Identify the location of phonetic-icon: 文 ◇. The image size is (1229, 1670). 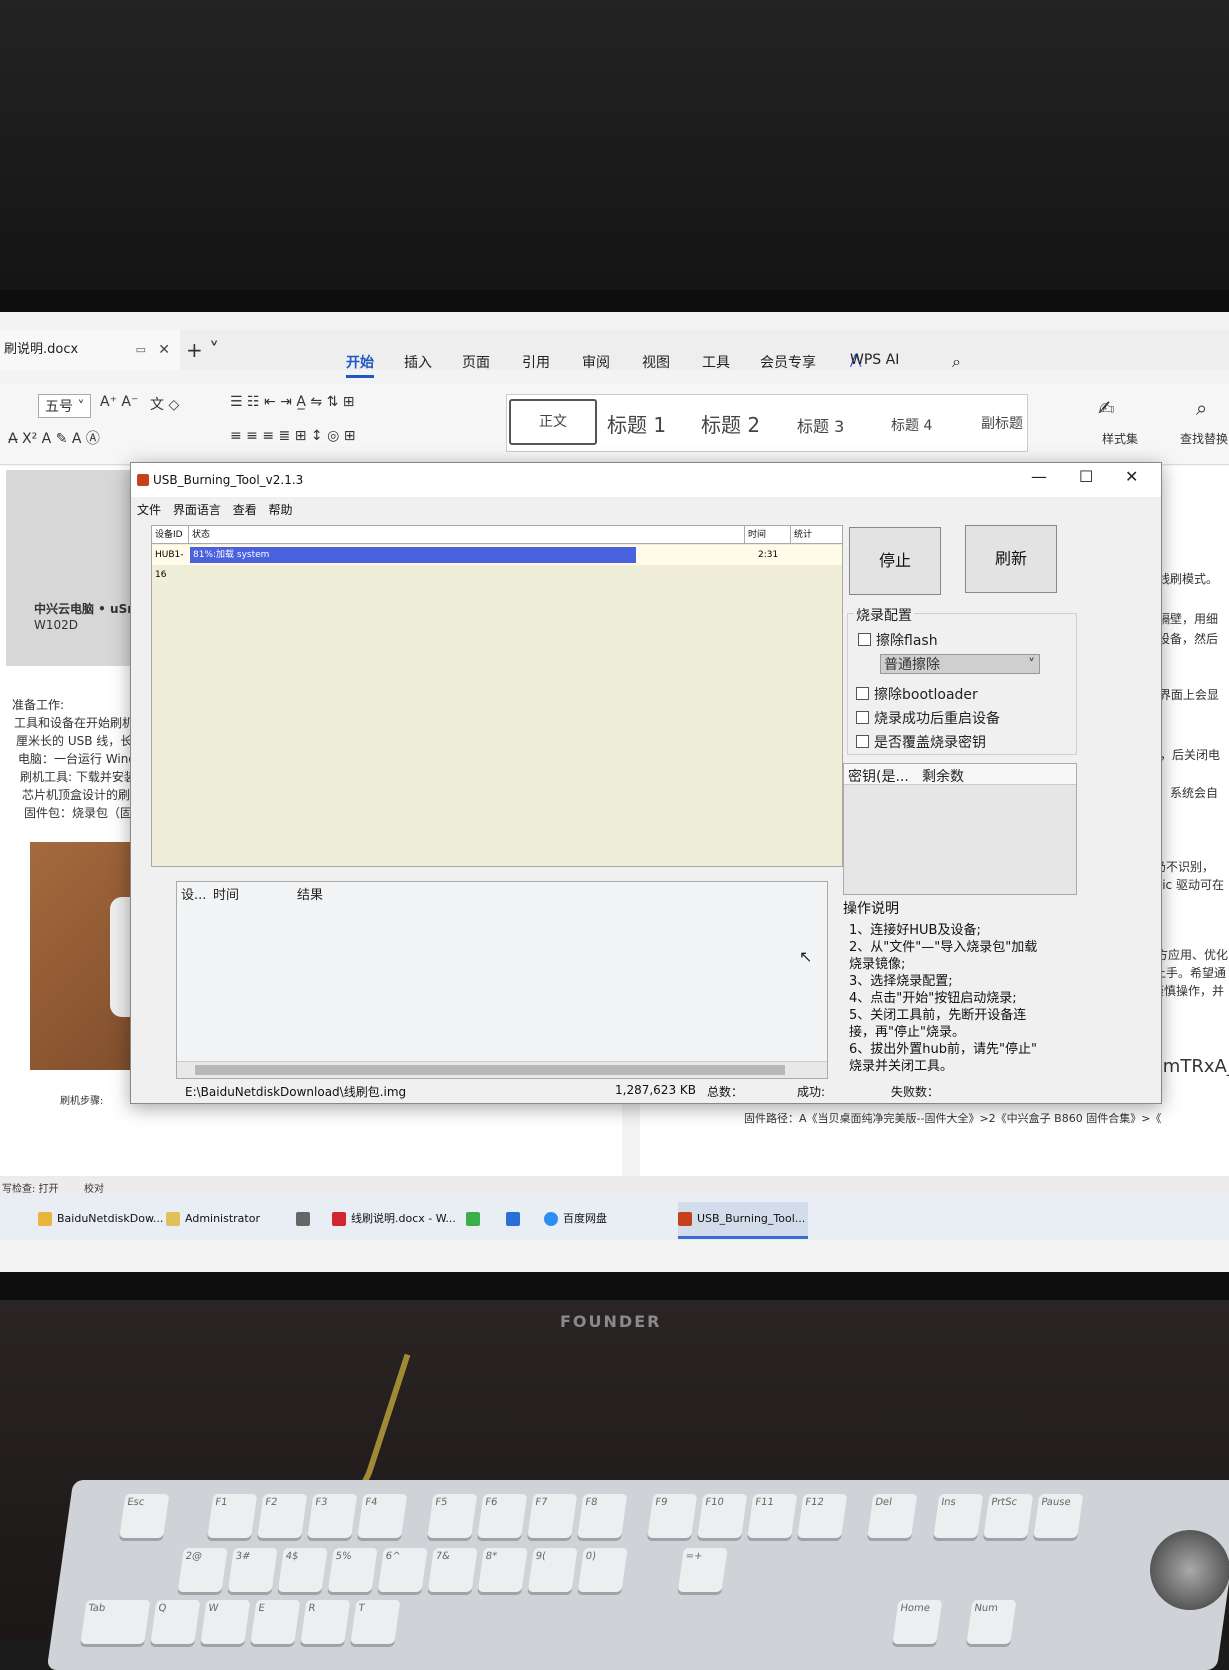
(164, 404).